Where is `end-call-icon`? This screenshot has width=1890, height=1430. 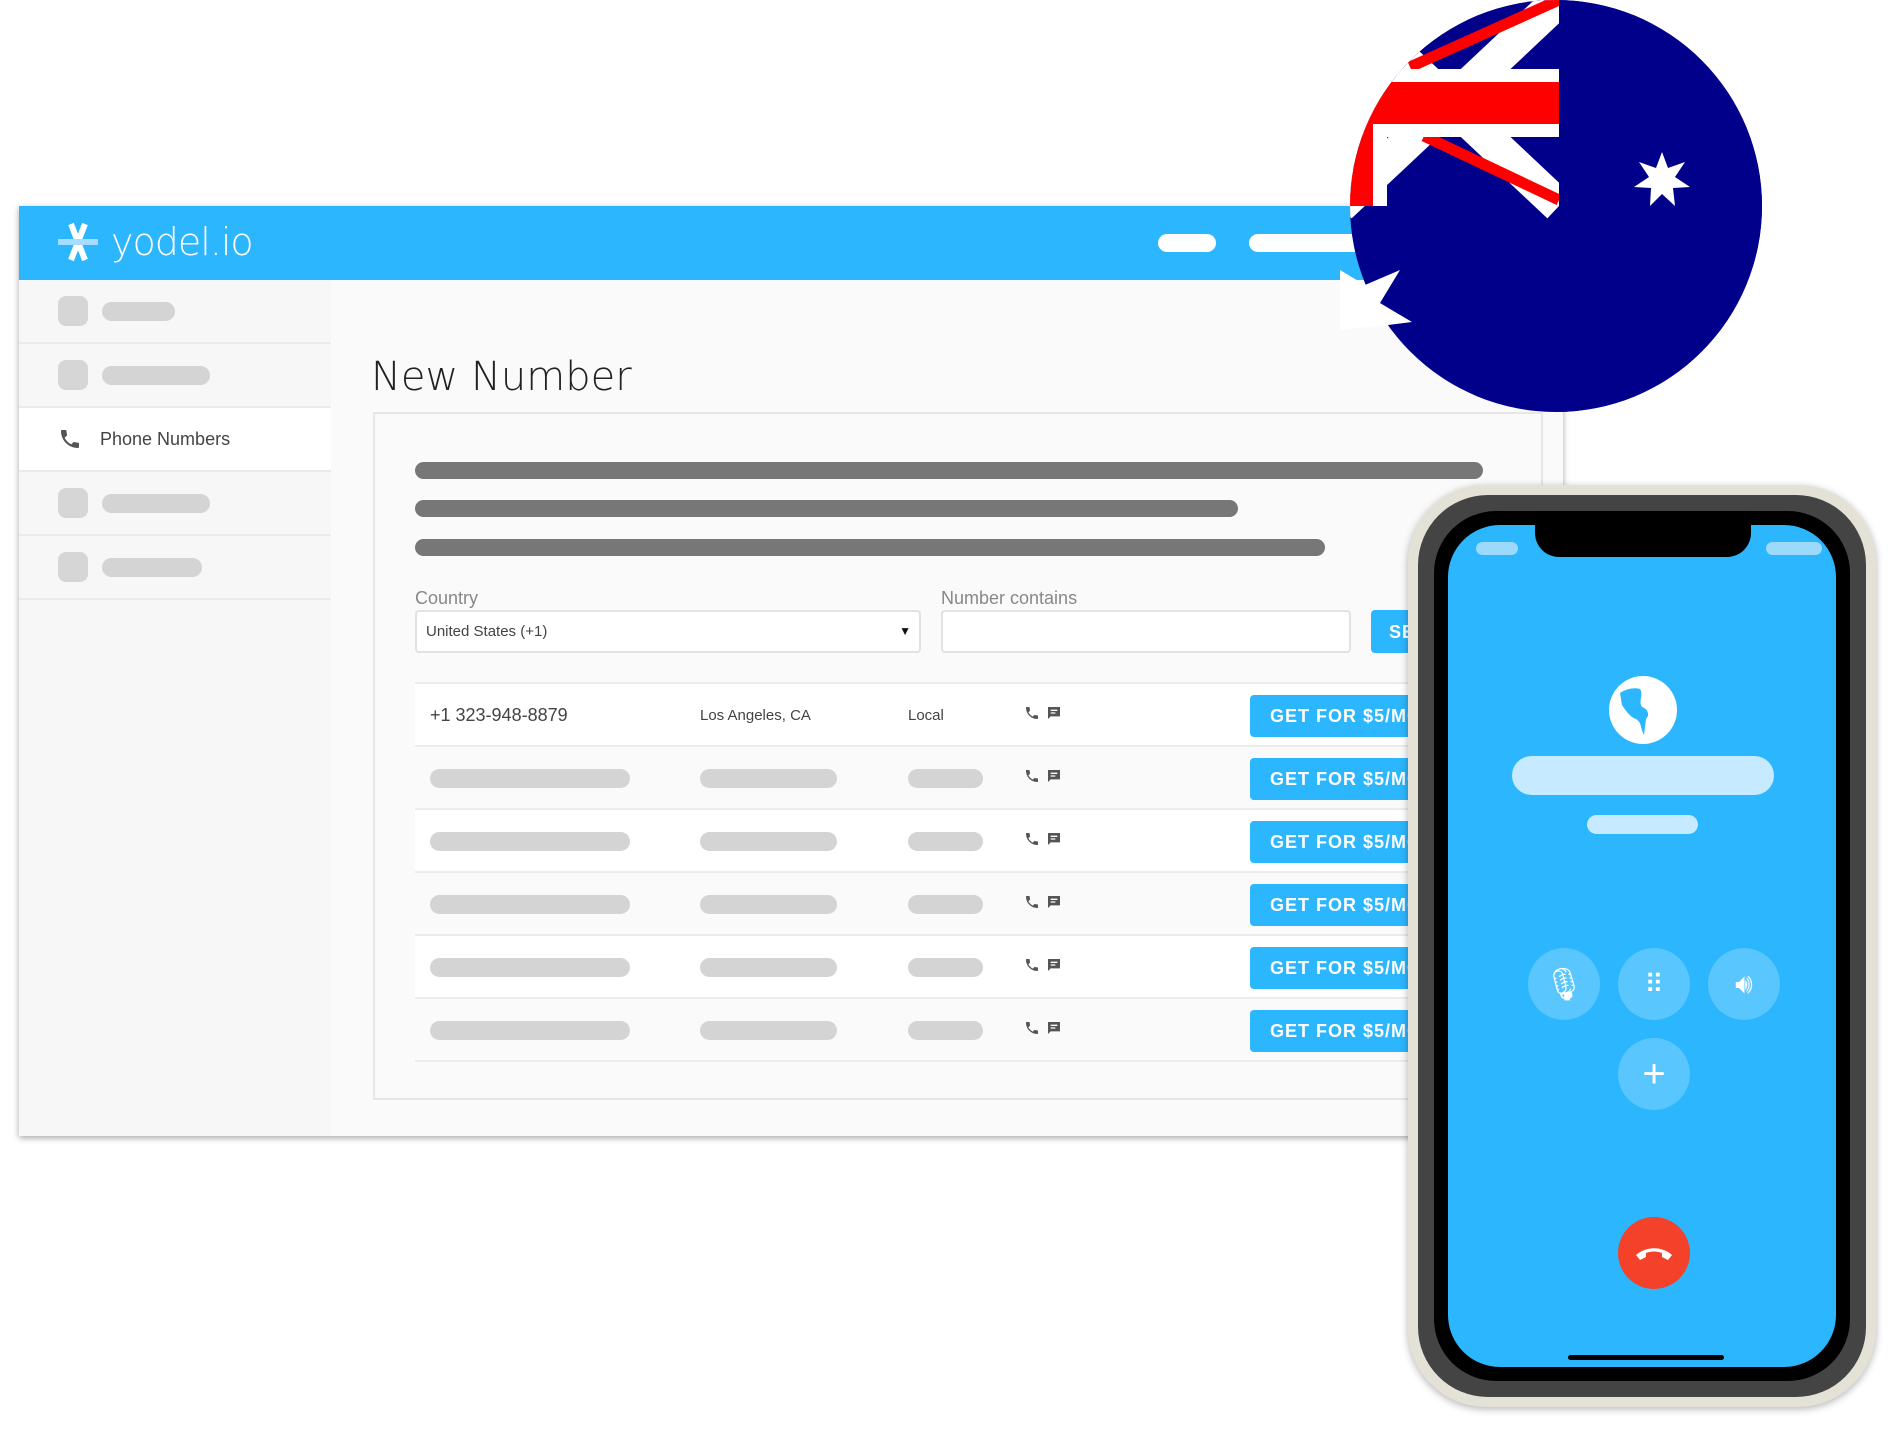
end-call-icon is located at coordinates (1654, 1254).